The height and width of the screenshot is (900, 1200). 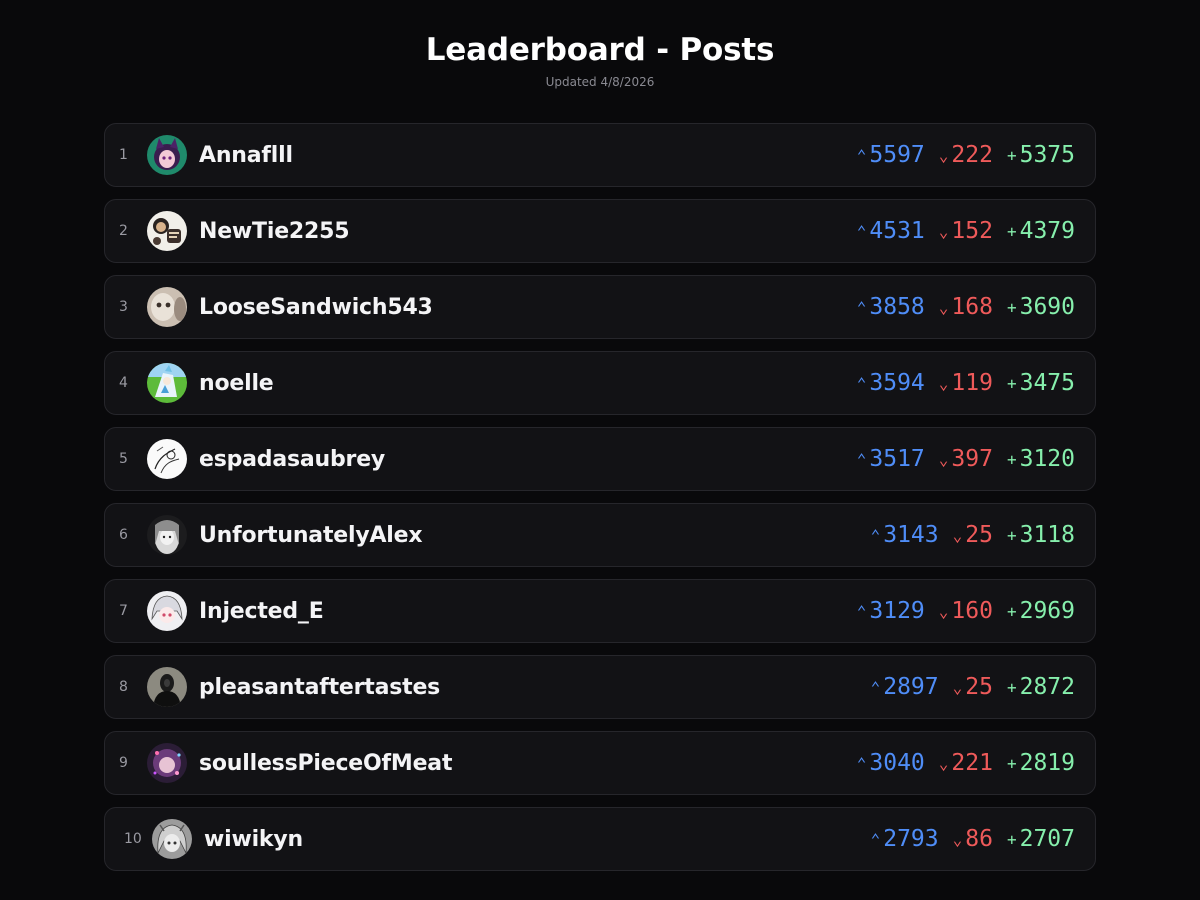 I want to click on leaderboard-row: 4 noelle ⌃ 3594 ⌄ 119 + 3475, so click(x=600, y=383).